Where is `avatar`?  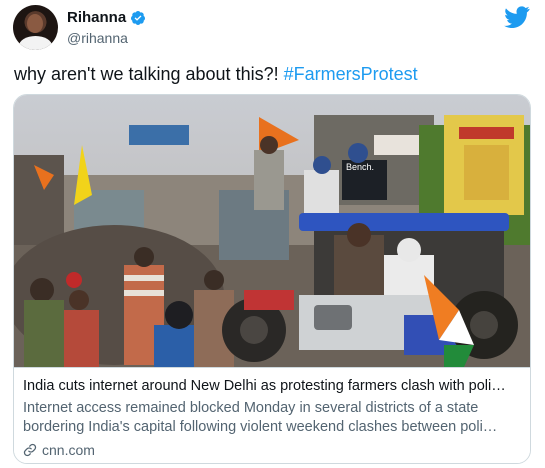 avatar is located at coordinates (35, 27).